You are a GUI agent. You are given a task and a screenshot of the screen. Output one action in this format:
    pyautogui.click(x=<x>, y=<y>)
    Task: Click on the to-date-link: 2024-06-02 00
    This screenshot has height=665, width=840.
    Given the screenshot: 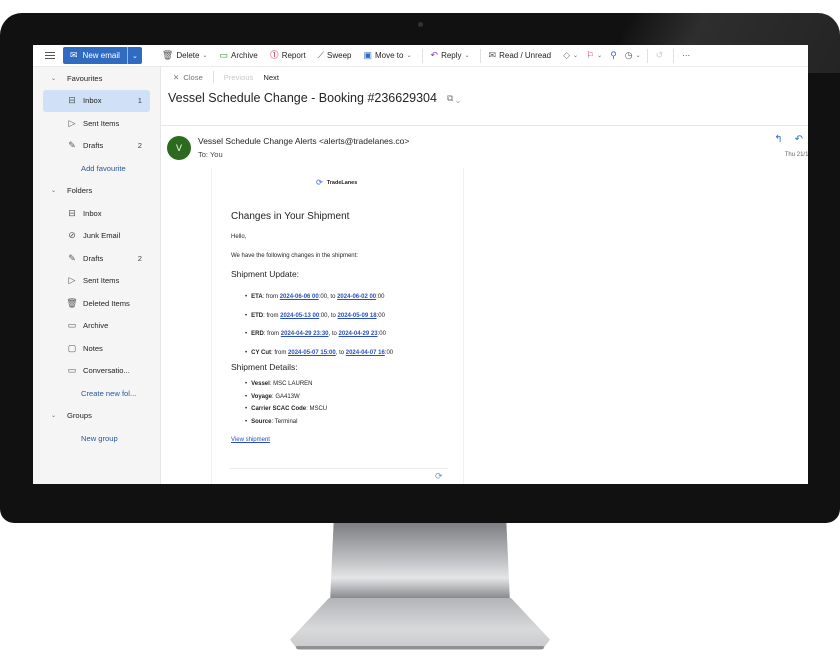 What is the action you would take?
    pyautogui.click(x=356, y=297)
    